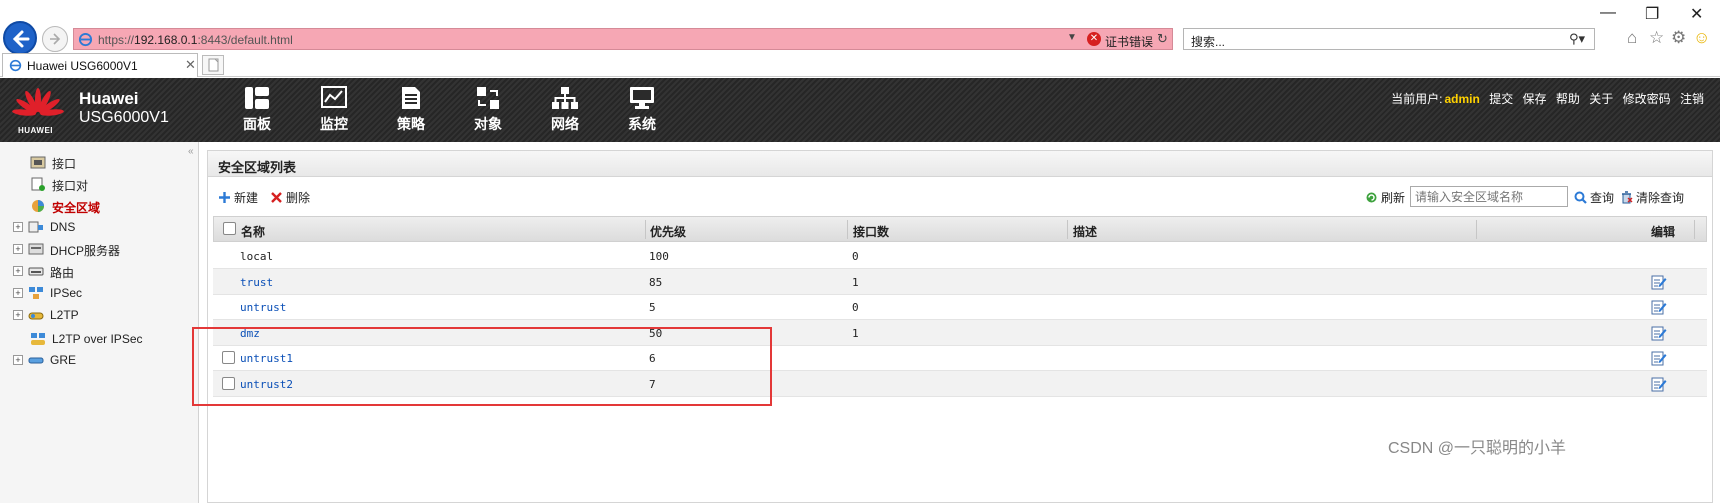  What do you see at coordinates (95, 206) in the screenshot?
I see `sidebar-item-security-zone: 安全区域` at bounding box center [95, 206].